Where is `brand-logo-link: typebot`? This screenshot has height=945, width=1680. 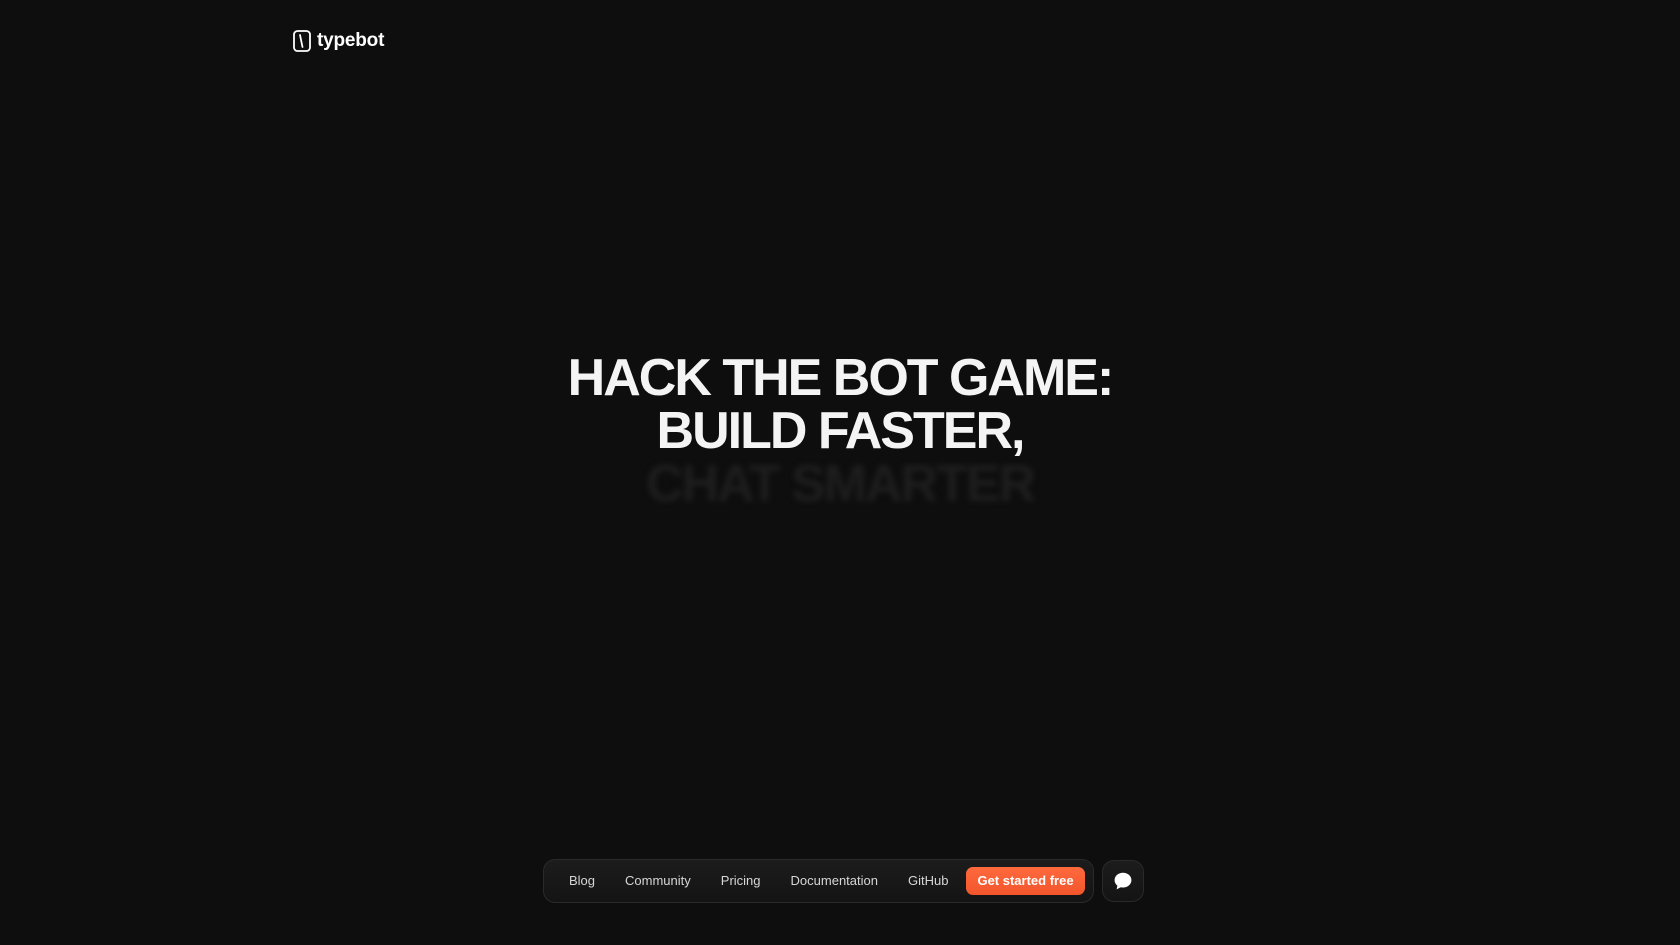
brand-logo-link: typebot is located at coordinates (338, 41).